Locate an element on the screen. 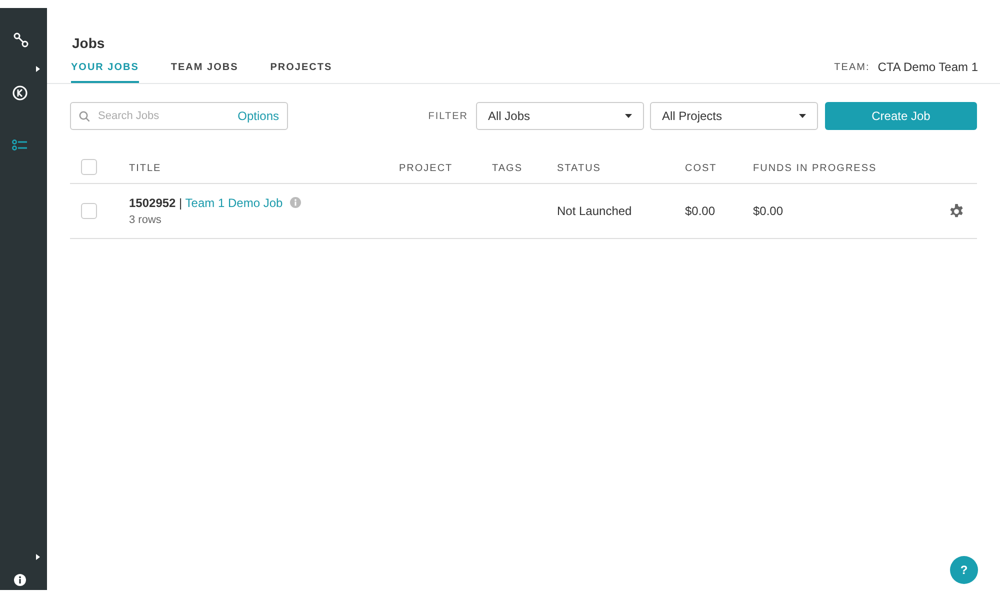 The image size is (1000, 600). list-icon is located at coordinates (20, 145).